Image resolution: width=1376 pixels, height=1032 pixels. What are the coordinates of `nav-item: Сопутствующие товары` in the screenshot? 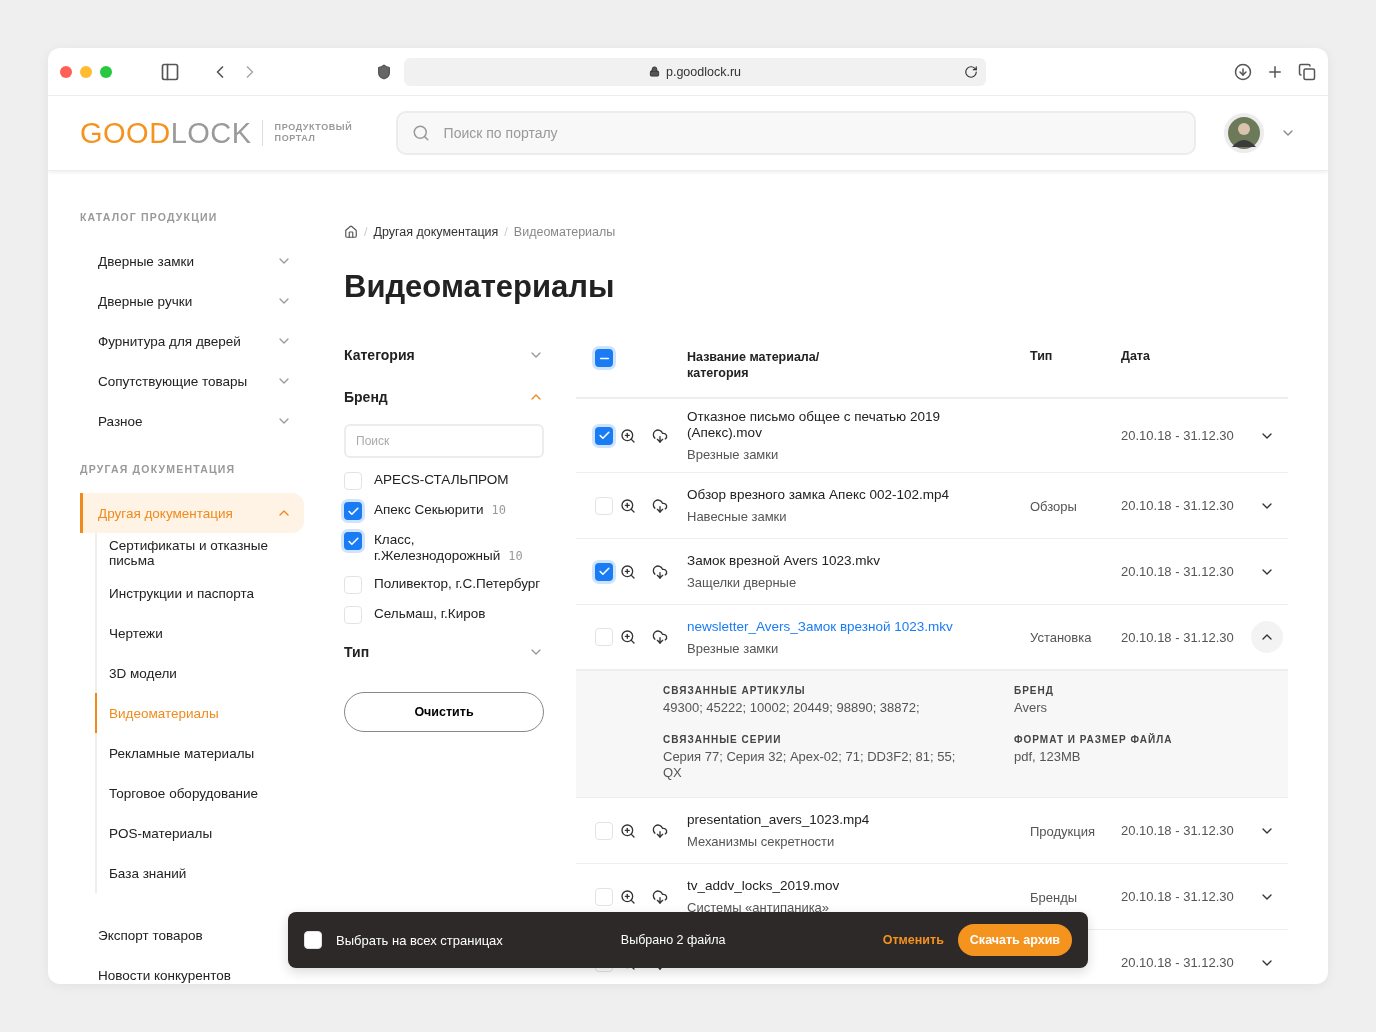 It's located at (192, 381).